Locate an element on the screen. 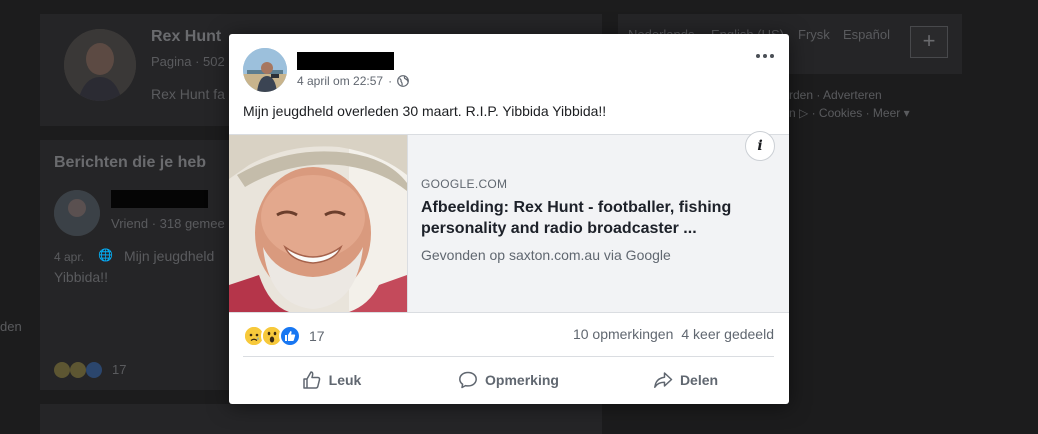 This screenshot has width=1038, height=434. bg-like-icon is located at coordinates (94, 370).